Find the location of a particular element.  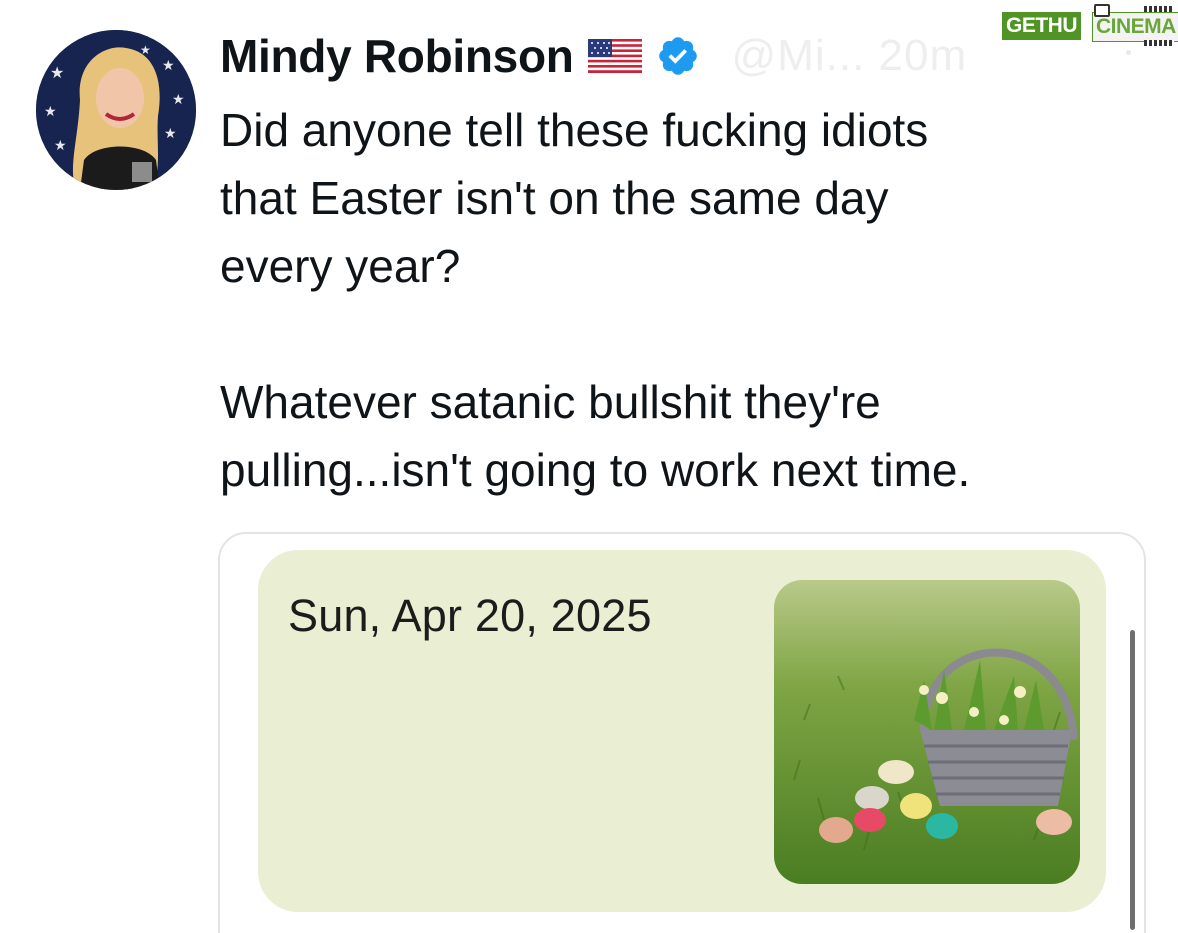

tweet-line: Did anyone tell these fucking idiots is located at coordinates (574, 130).